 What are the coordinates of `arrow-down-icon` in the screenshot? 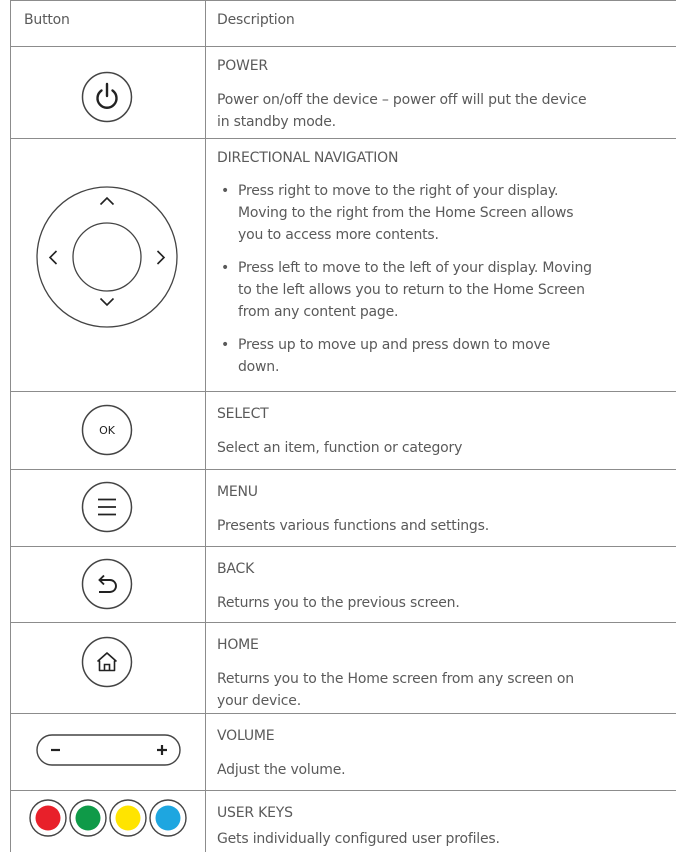 It's located at (107, 302).